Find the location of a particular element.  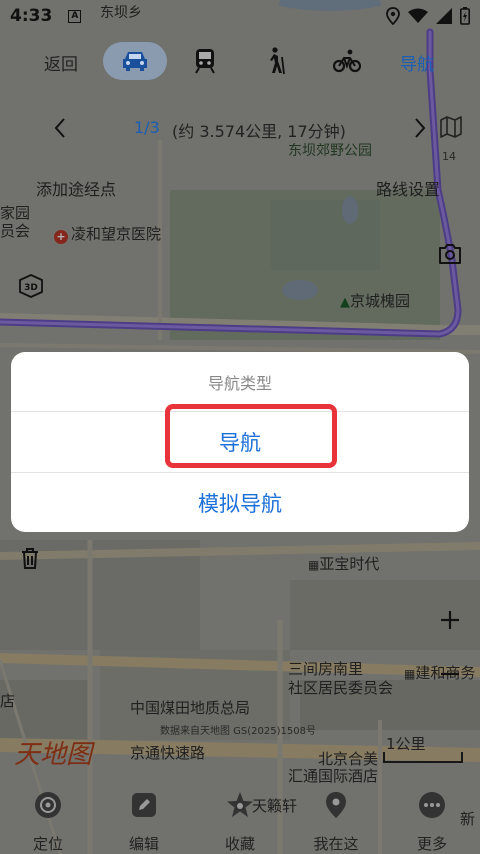

chevron-right-icon is located at coordinates (420, 128).